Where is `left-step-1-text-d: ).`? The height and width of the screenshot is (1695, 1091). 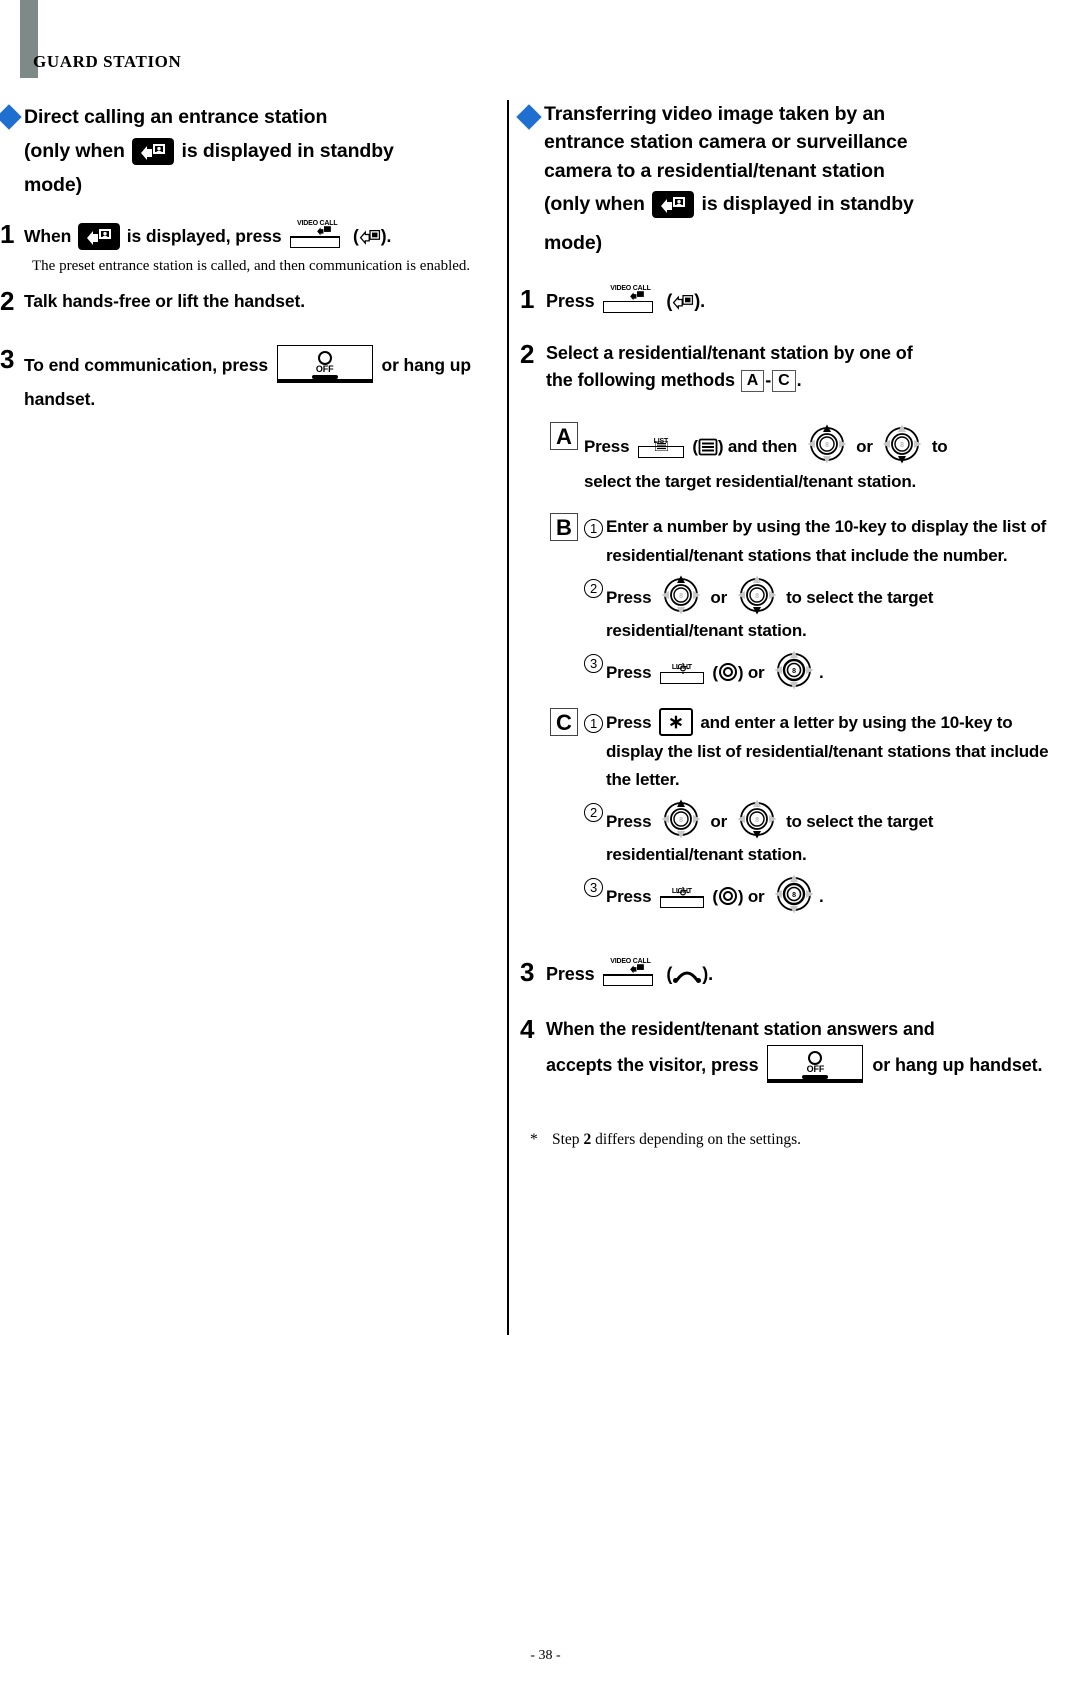
left-step-1-text-d: ). is located at coordinates (386, 236).